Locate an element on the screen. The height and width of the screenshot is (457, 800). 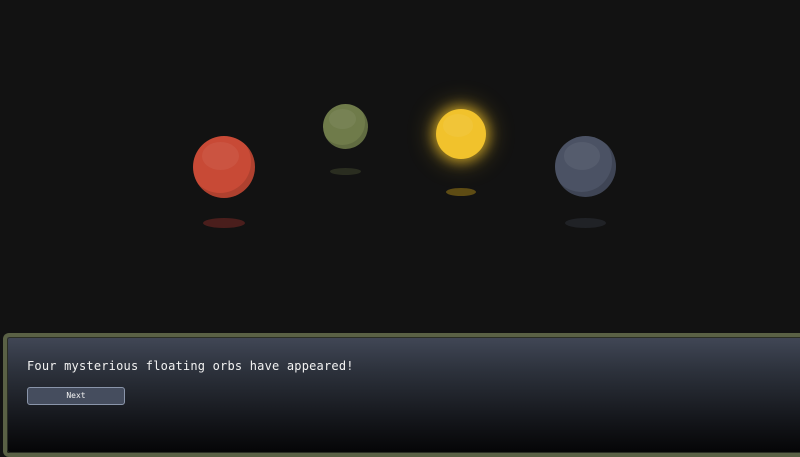
red-orb-shadow is located at coordinates (224, 223).